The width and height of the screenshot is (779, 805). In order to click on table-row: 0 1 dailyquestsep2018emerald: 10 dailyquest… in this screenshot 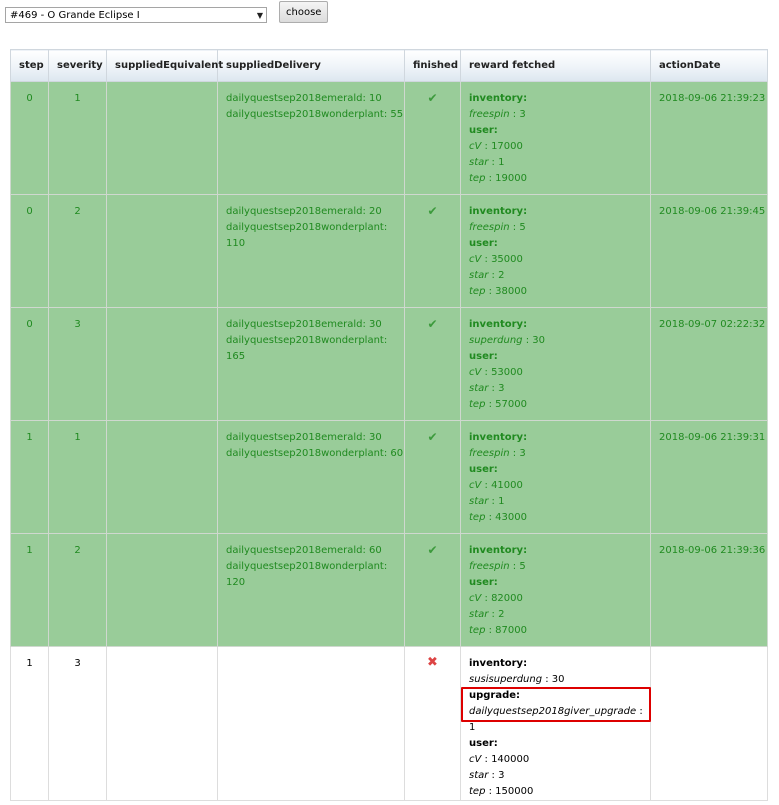, I will do `click(389, 138)`.